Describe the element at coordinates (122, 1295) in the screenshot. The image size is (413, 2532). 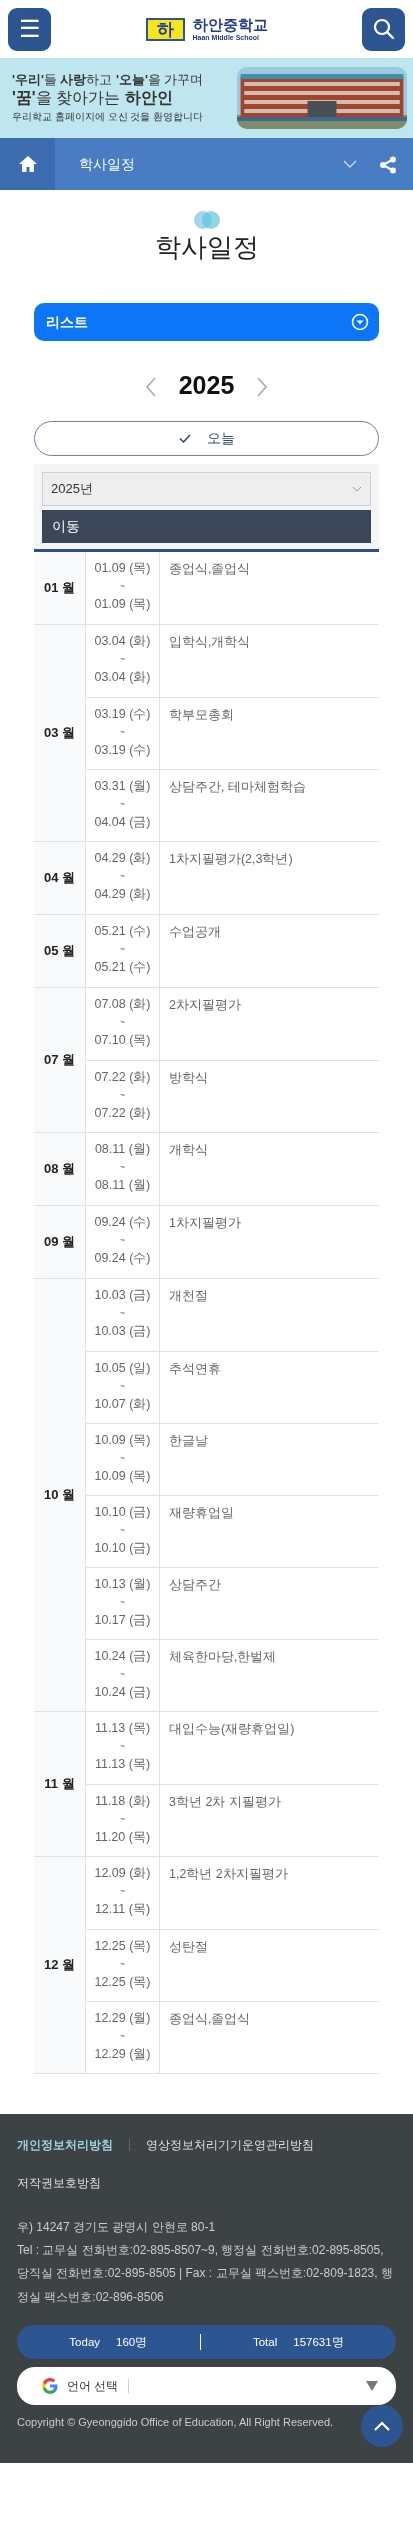
I see `date-start: 10.03 (금)` at that location.